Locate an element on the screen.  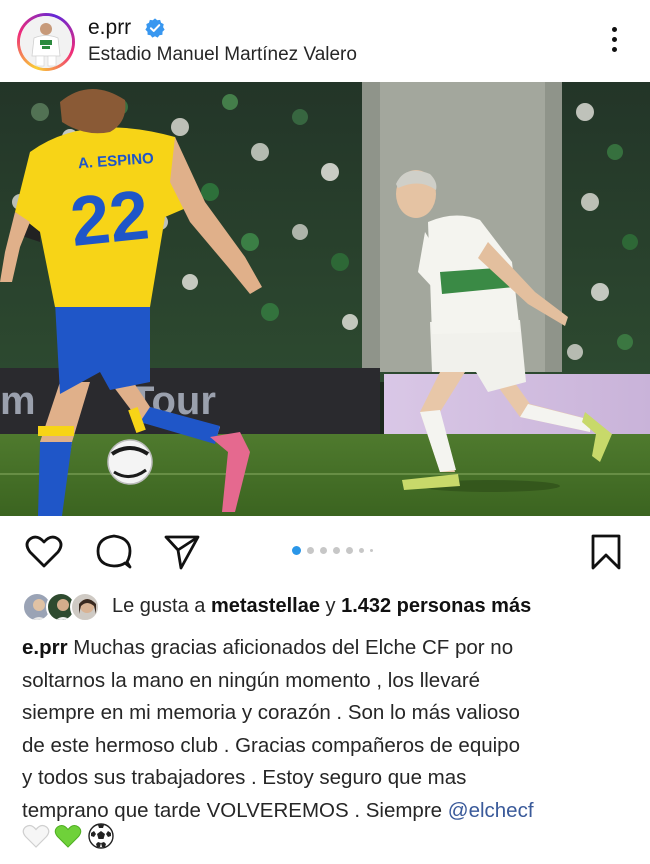
likes-others-count: 1.432 personas más is located at coordinates (436, 606).